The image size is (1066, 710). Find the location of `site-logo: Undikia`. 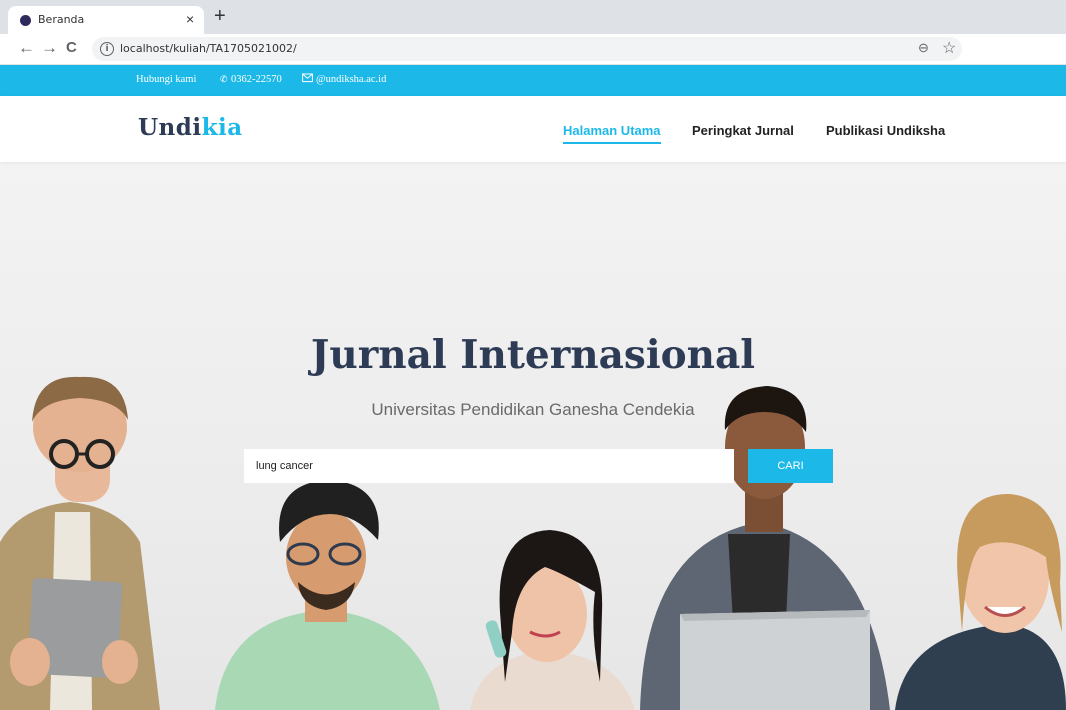

site-logo: Undikia is located at coordinates (190, 127).